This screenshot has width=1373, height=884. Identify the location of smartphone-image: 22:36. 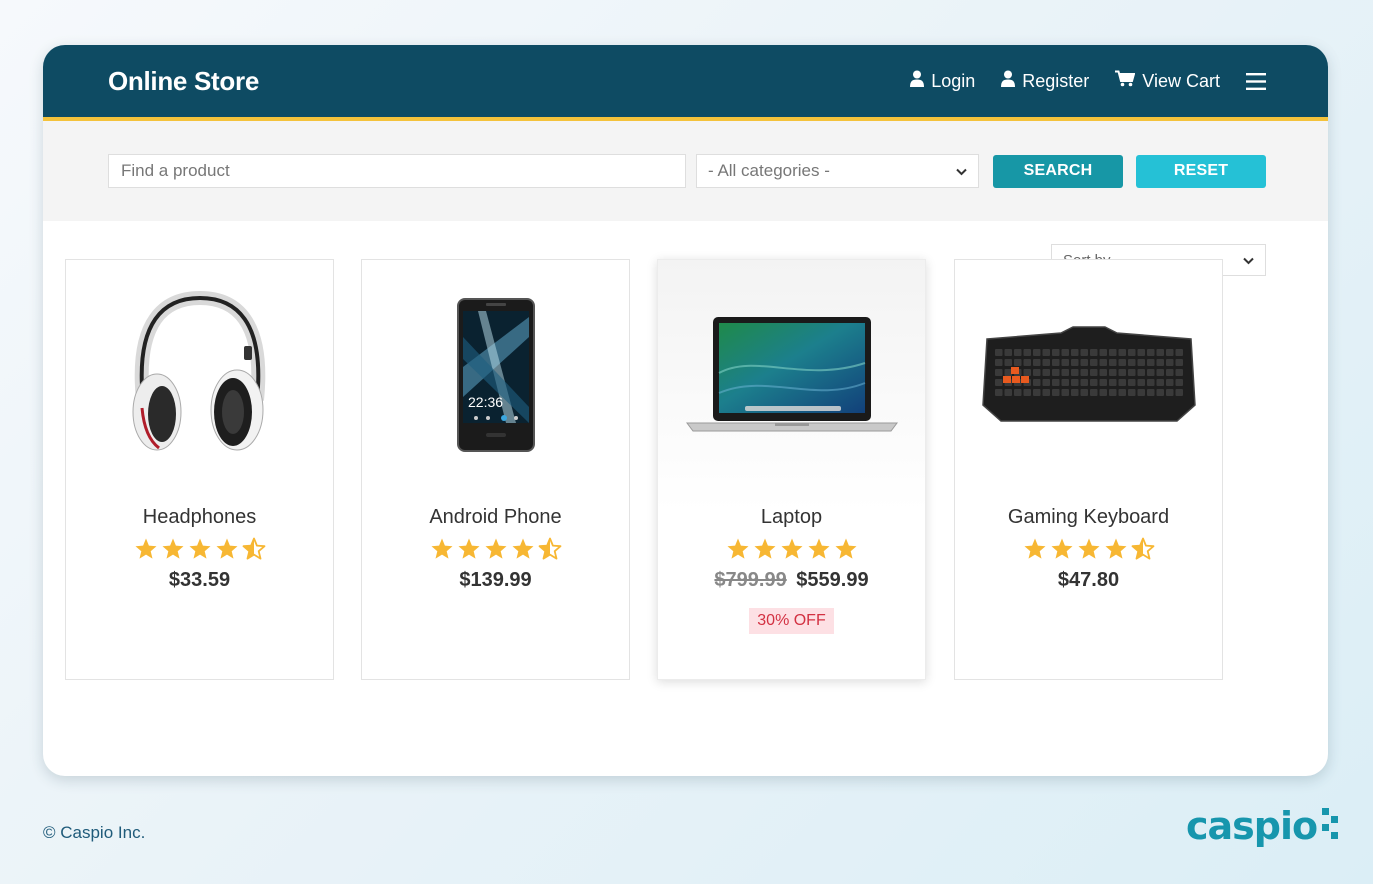
(495, 375).